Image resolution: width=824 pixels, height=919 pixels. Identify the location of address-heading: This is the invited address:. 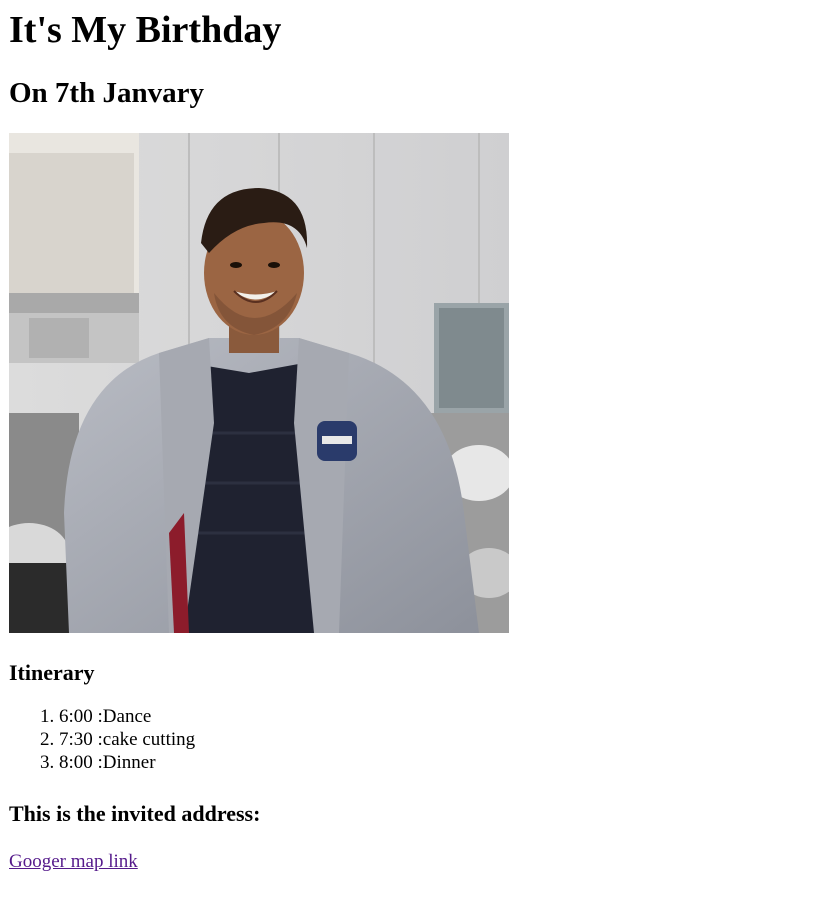
(135, 813).